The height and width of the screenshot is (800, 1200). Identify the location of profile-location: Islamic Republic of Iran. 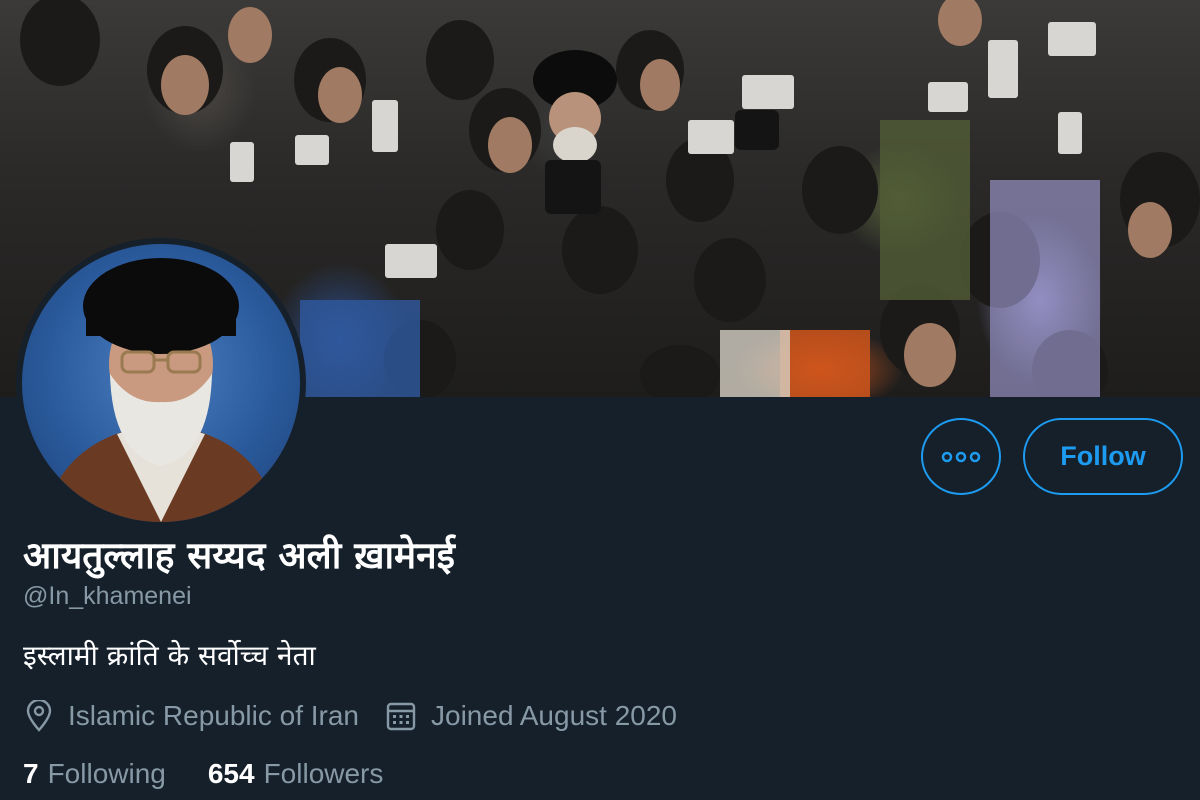
(191, 716).